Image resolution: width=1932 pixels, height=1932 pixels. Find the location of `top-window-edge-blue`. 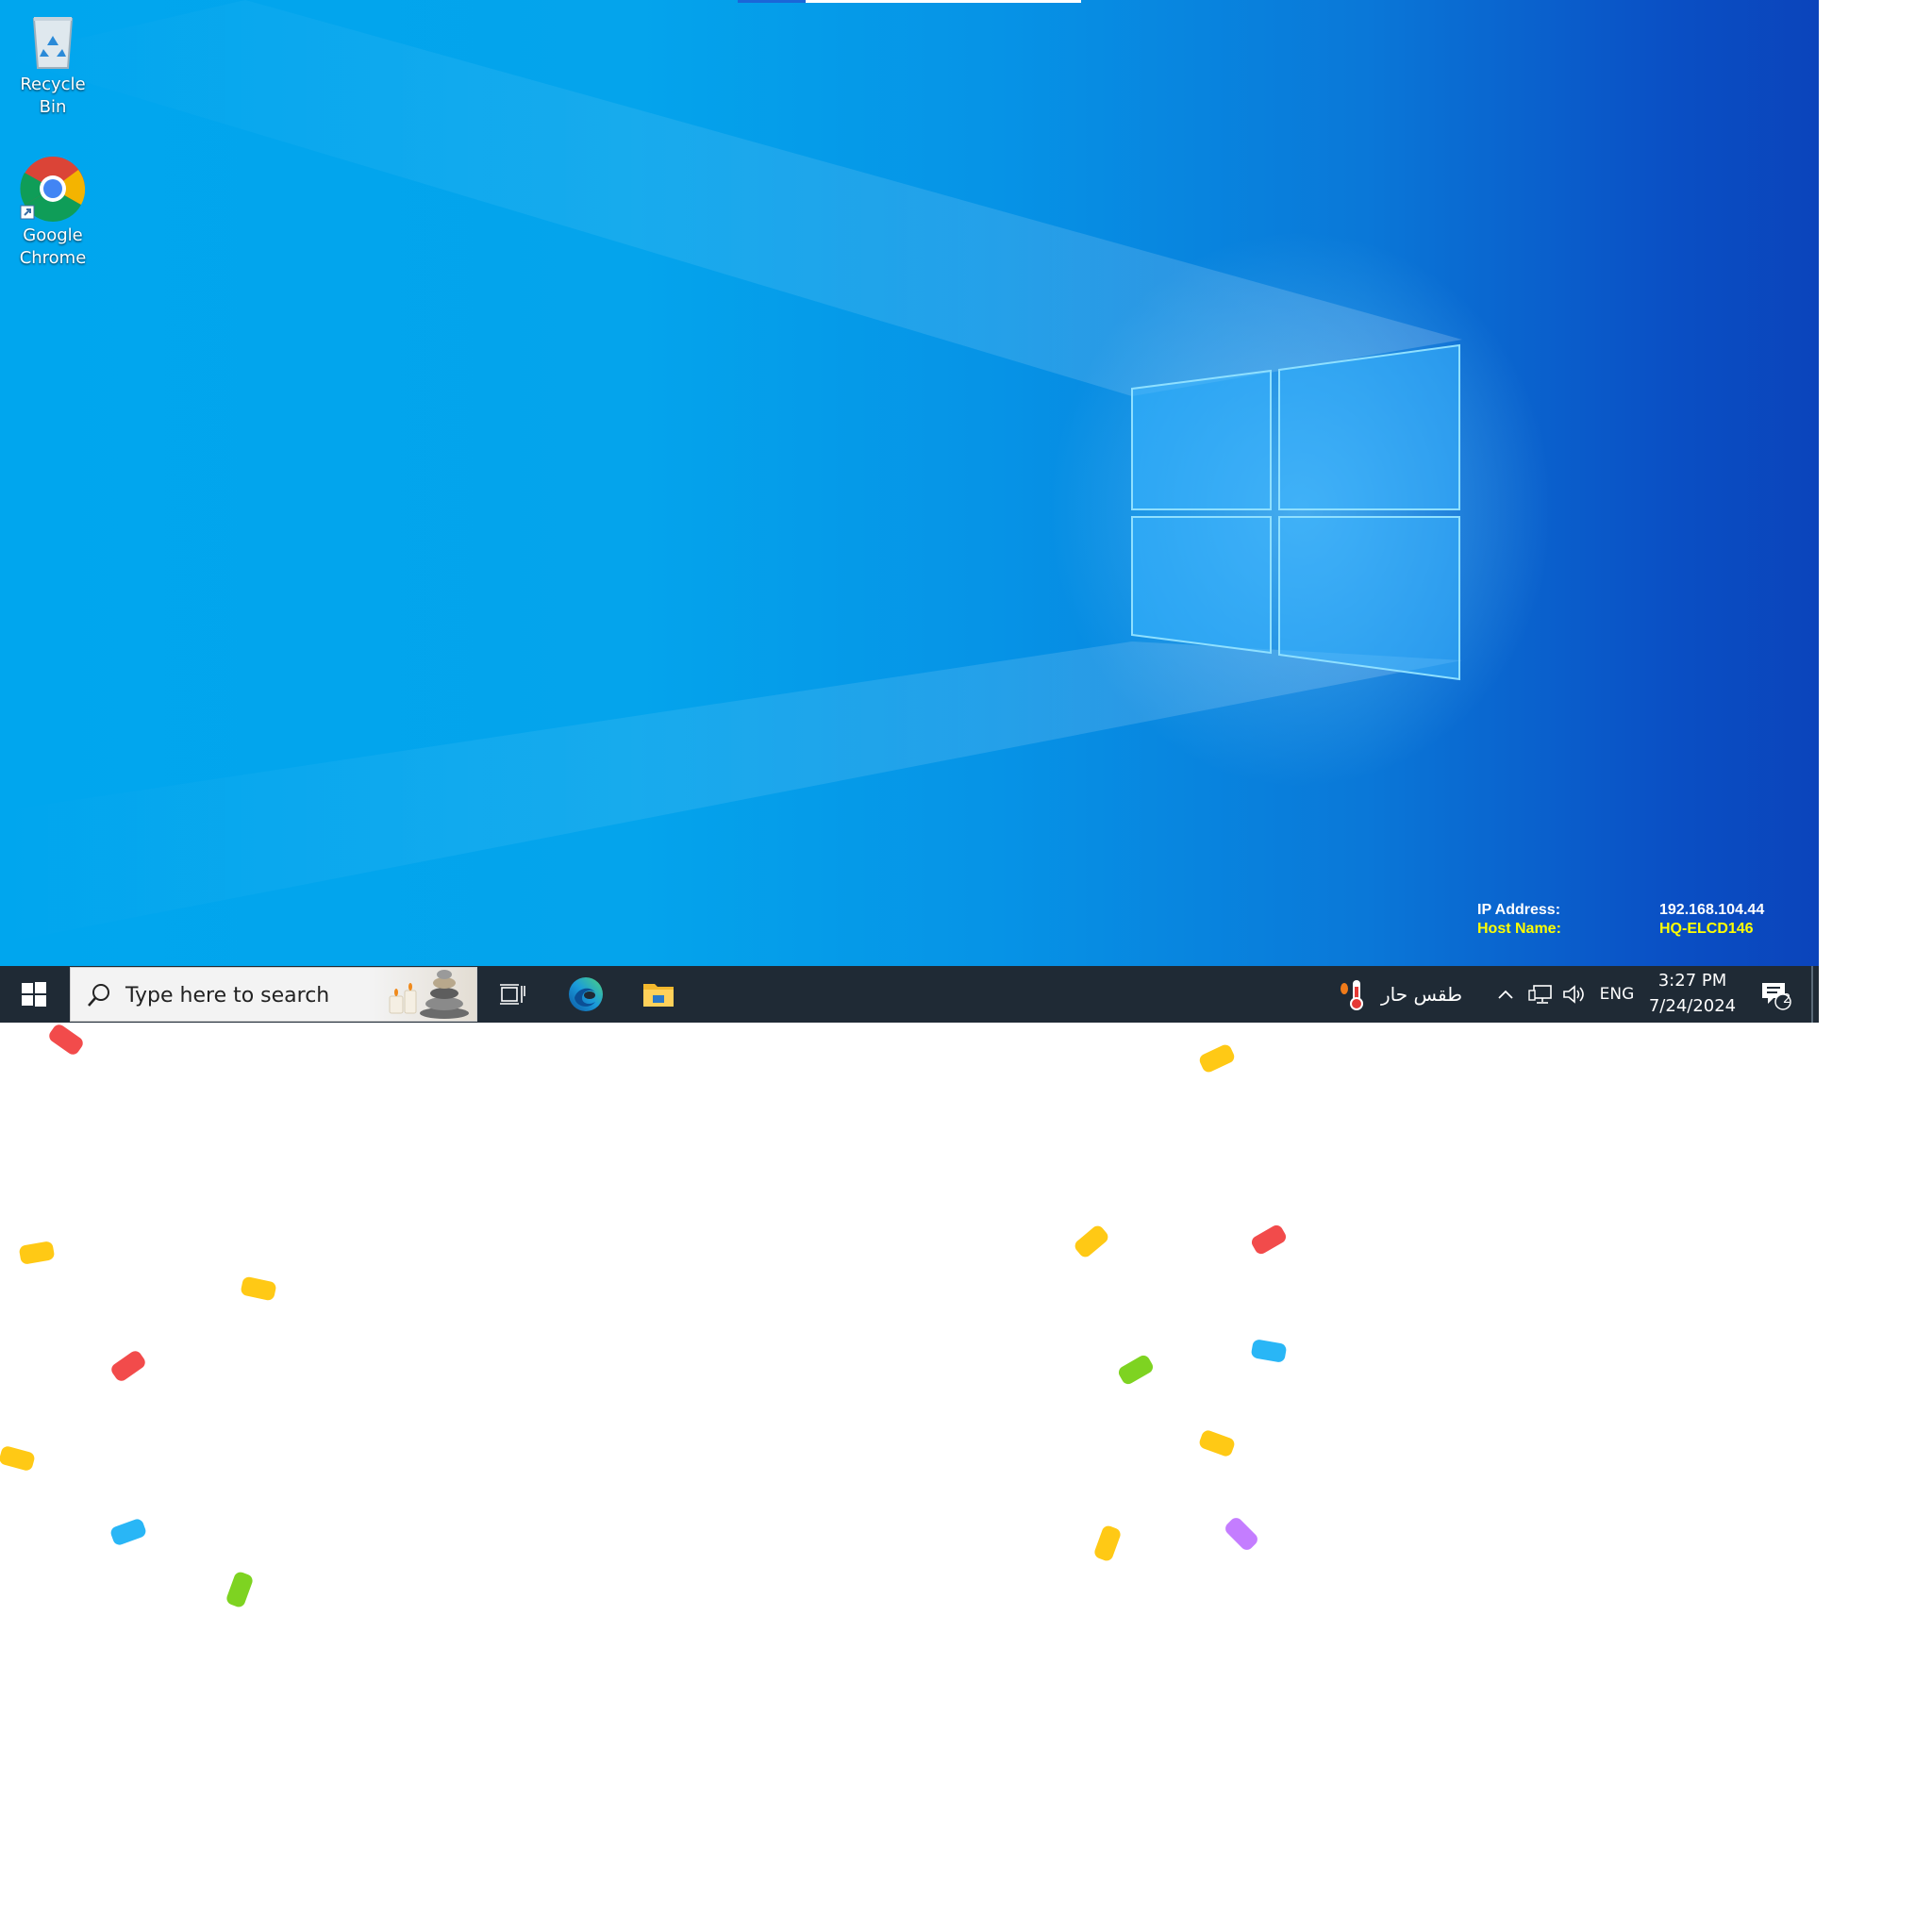

top-window-edge-blue is located at coordinates (772, 1).